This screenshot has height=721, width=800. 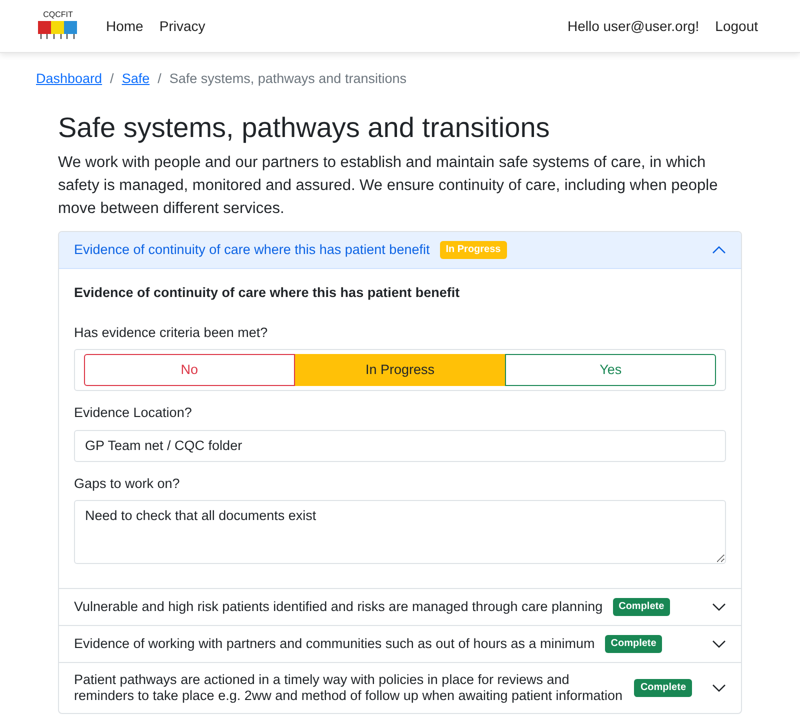 What do you see at coordinates (182, 26) in the screenshot?
I see `nav-link: Privacy` at bounding box center [182, 26].